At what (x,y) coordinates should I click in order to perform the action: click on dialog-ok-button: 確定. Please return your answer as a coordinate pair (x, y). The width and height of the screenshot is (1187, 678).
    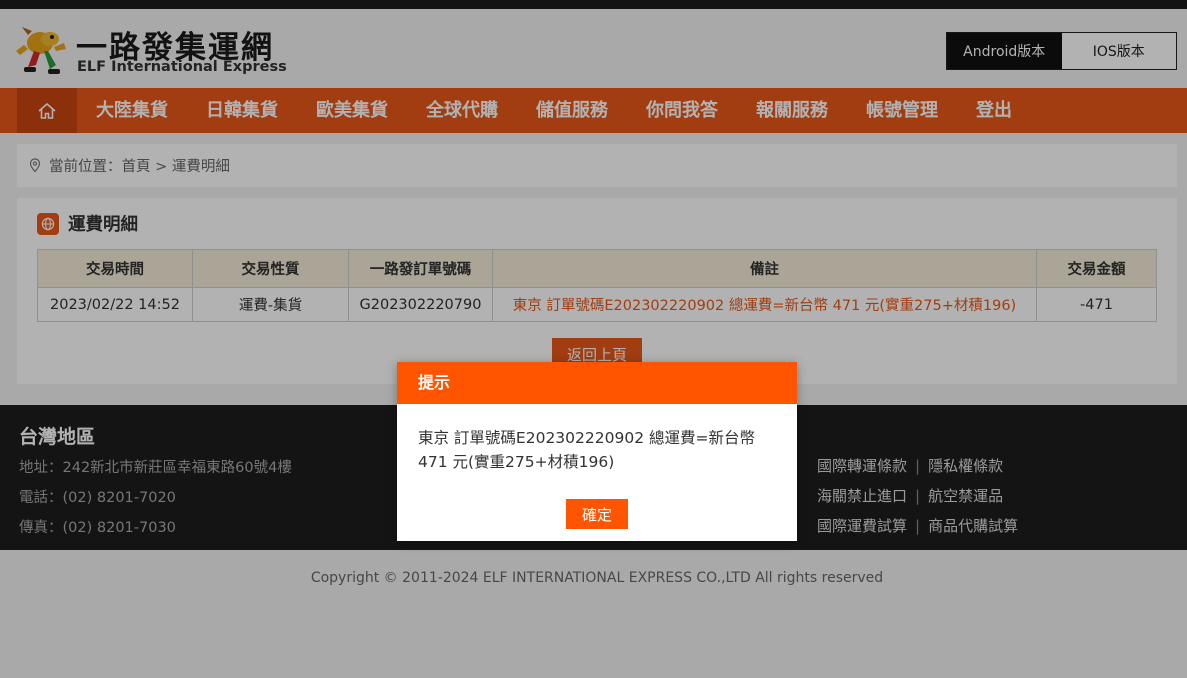
    Looking at the image, I should click on (597, 514).